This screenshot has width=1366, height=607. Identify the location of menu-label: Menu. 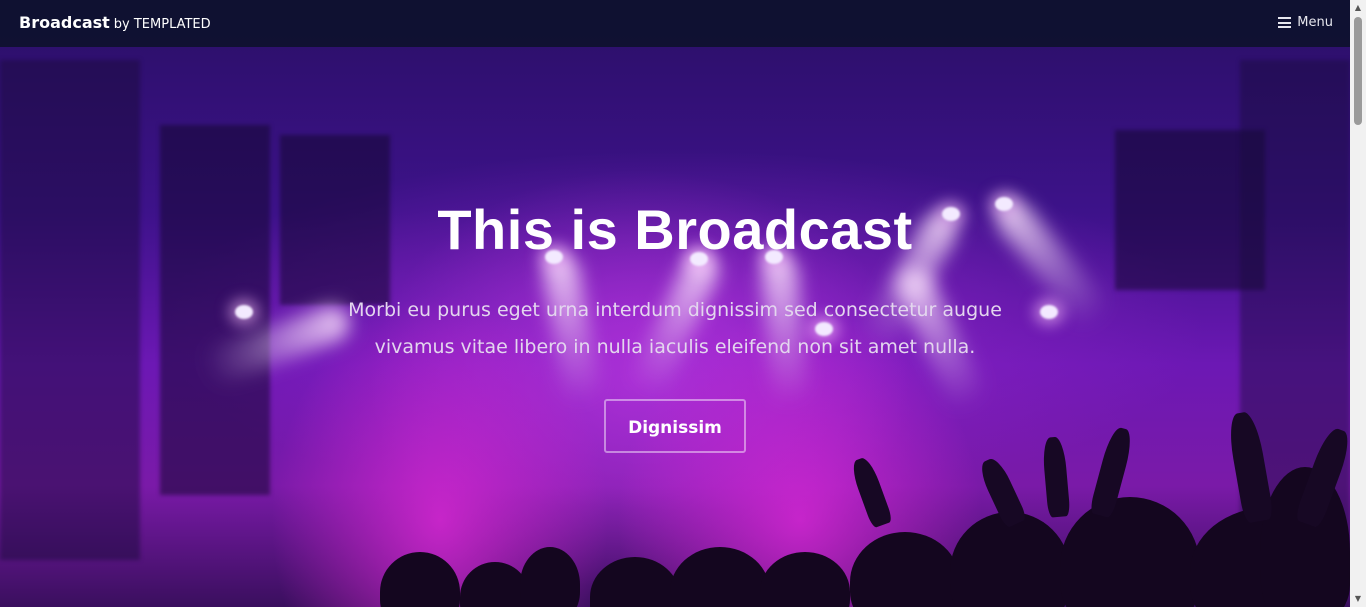
(1315, 22).